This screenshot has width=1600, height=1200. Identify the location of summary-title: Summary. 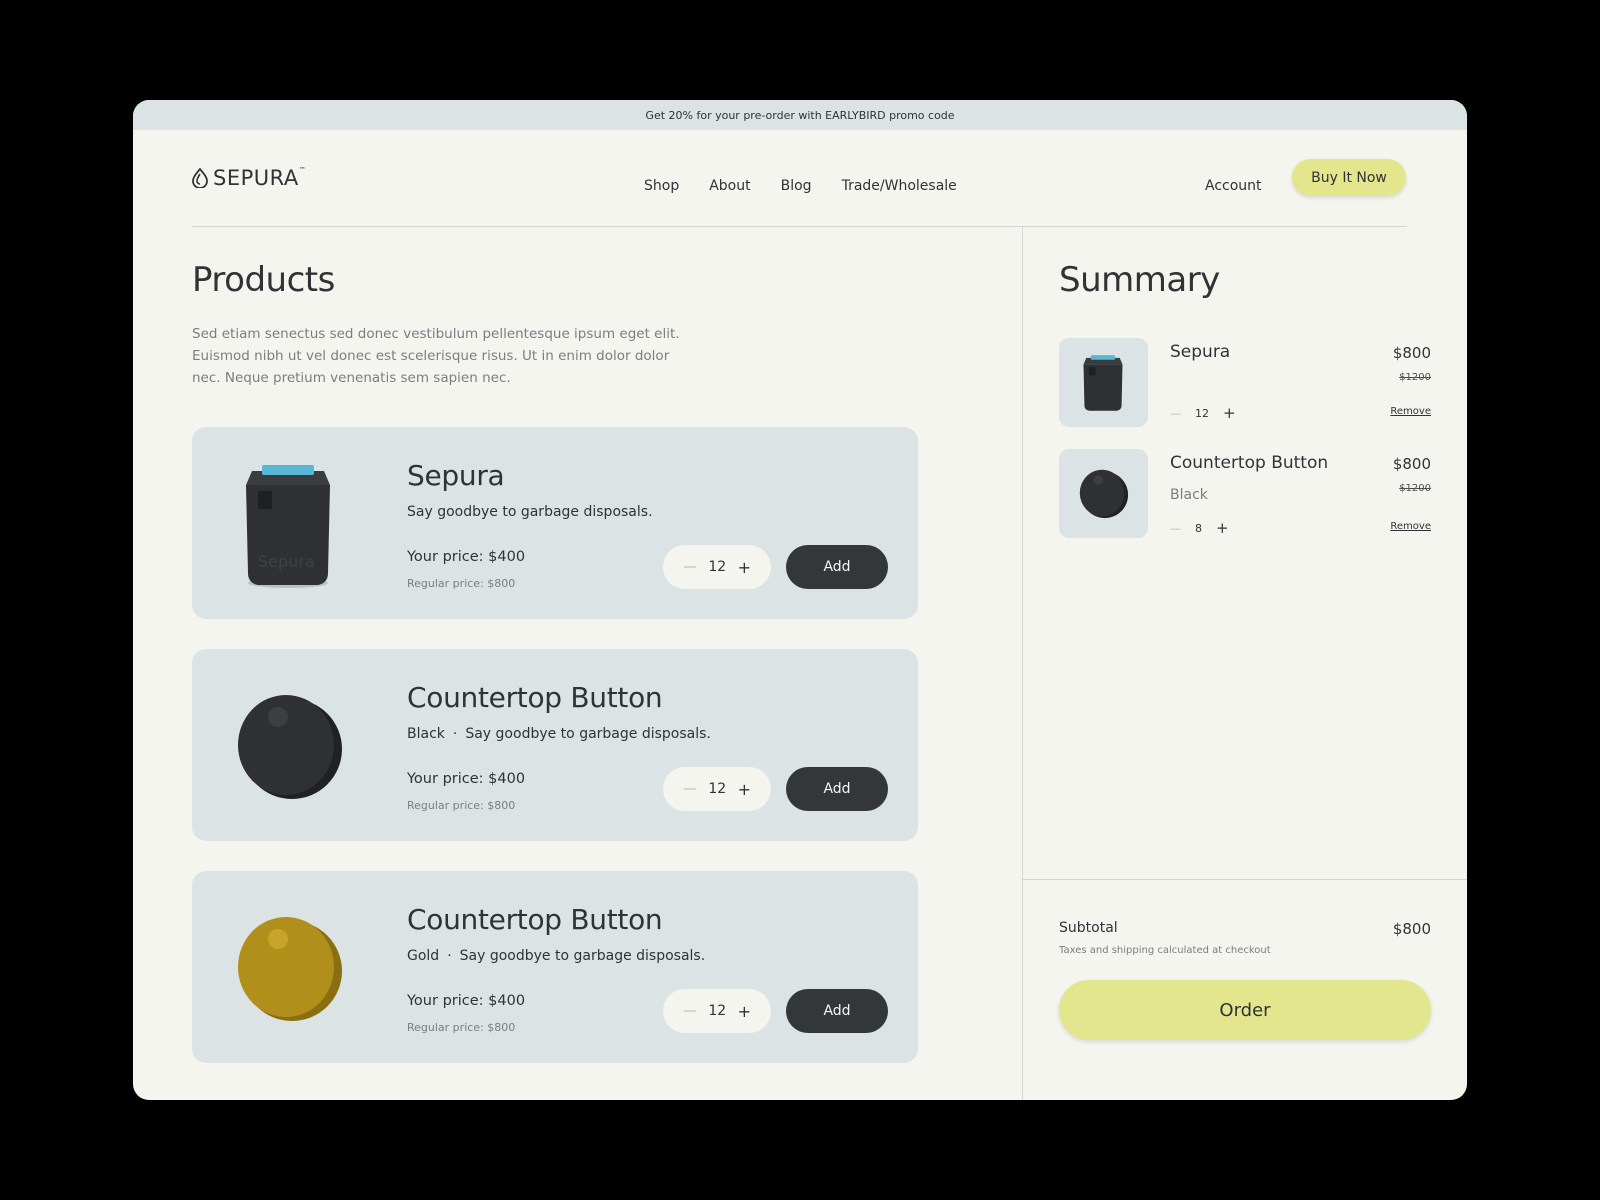
(1139, 280).